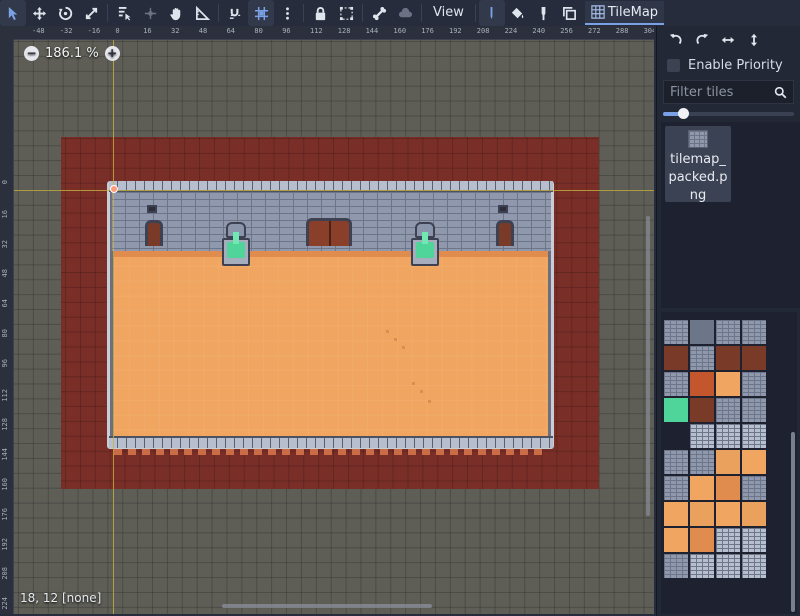 The height and width of the screenshot is (616, 800). I want to click on tilemap-tab: TileMap, so click(624, 13).